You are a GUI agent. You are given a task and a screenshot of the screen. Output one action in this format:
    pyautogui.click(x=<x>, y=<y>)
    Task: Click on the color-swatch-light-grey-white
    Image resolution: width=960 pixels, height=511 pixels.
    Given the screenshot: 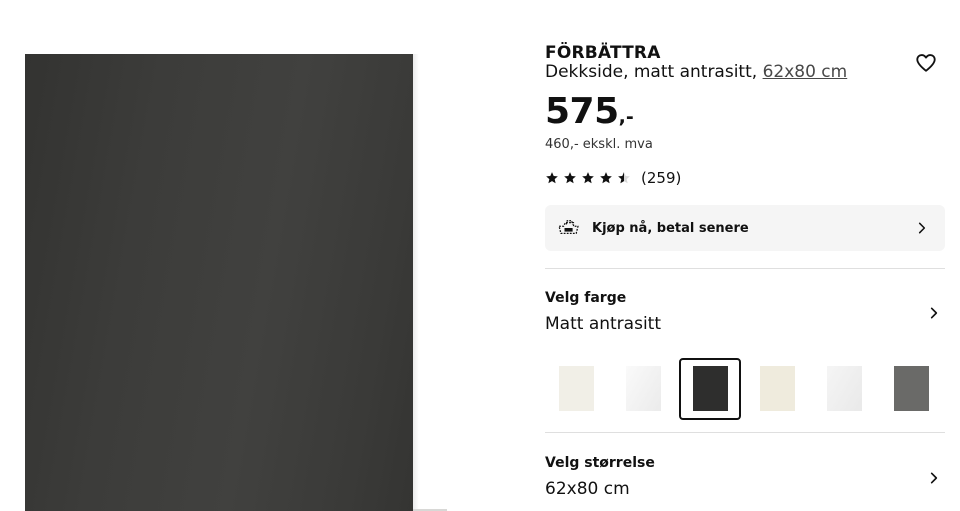 What is the action you would take?
    pyautogui.click(x=844, y=389)
    